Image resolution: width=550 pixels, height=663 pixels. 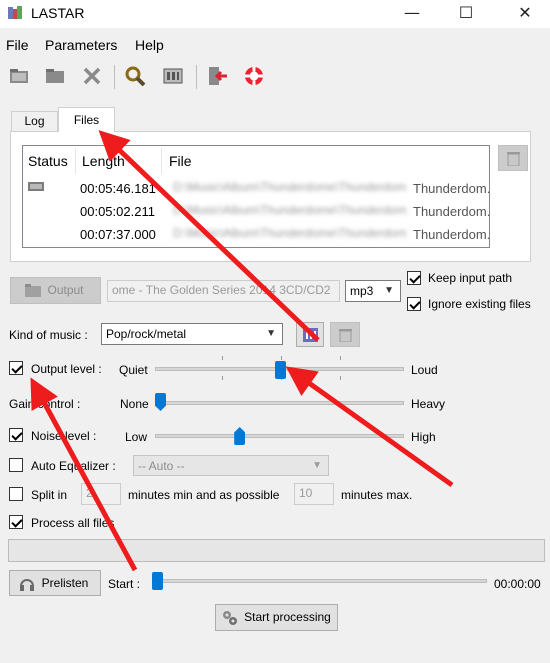 What do you see at coordinates (16, 435) in the screenshot?
I see `noise-level-checkbox` at bounding box center [16, 435].